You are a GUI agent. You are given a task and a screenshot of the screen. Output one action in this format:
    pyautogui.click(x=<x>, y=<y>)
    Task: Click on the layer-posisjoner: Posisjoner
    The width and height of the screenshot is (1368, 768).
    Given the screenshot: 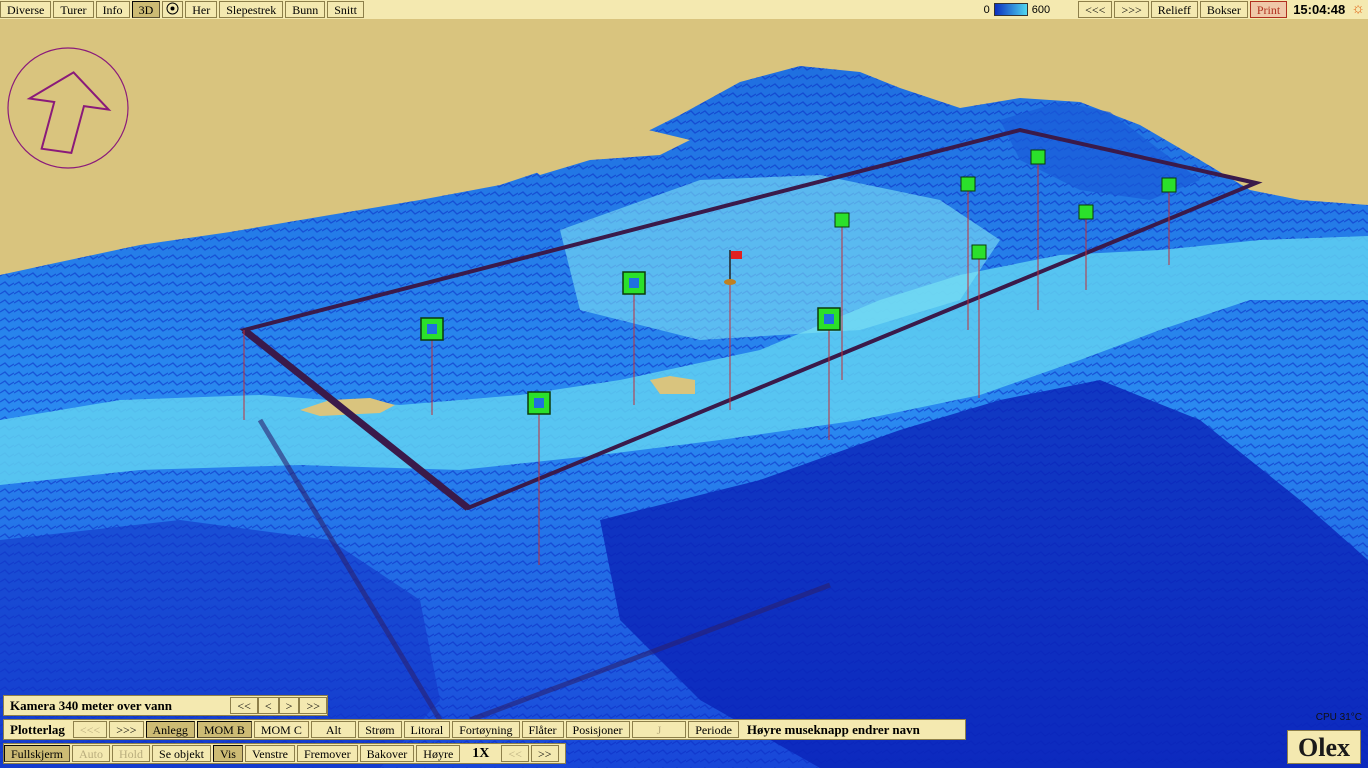 What is the action you would take?
    pyautogui.click(x=597, y=729)
    